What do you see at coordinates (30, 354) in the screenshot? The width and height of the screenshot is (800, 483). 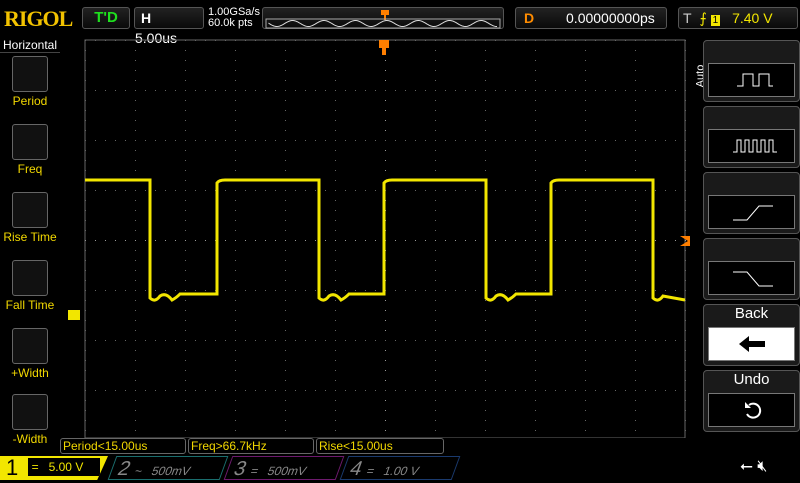 I see `menu-item-plus-width: +Width` at bounding box center [30, 354].